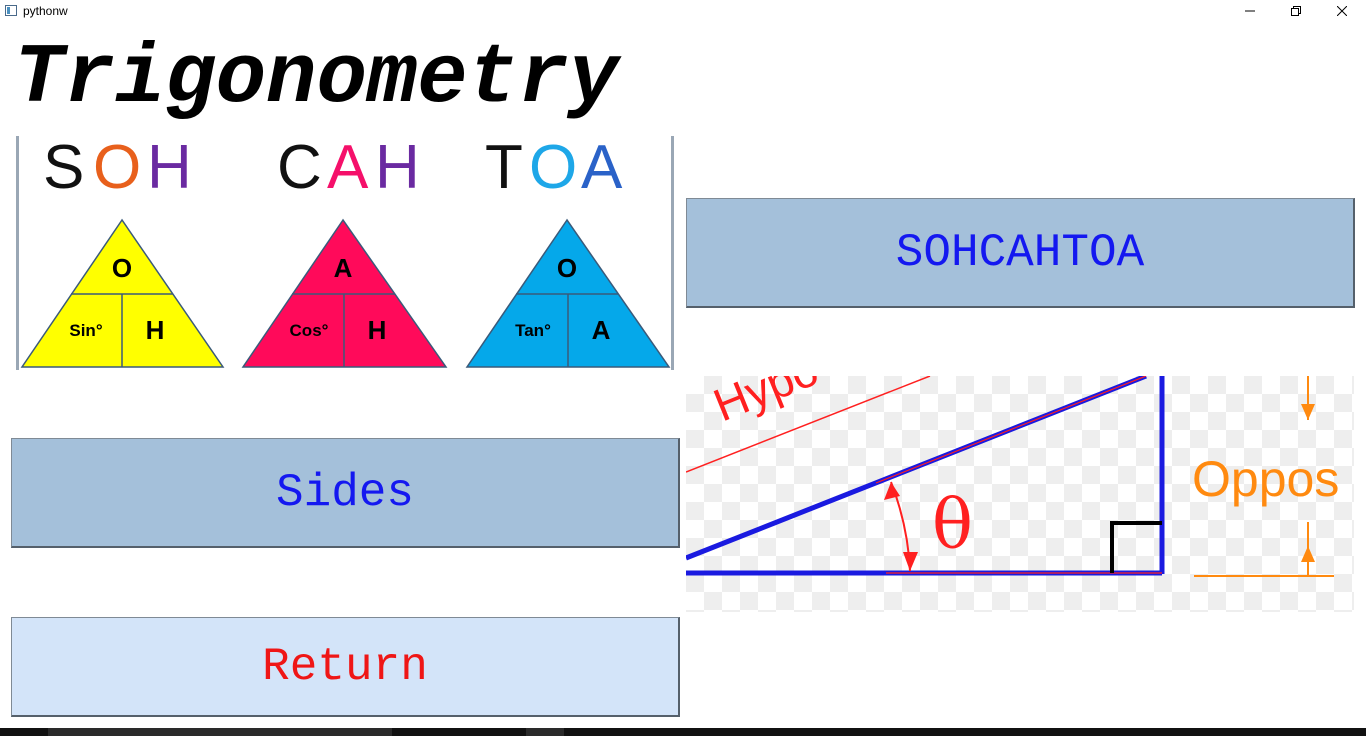  Describe the element at coordinates (567, 268) in the screenshot. I see `tan-triangle-top: O` at that location.